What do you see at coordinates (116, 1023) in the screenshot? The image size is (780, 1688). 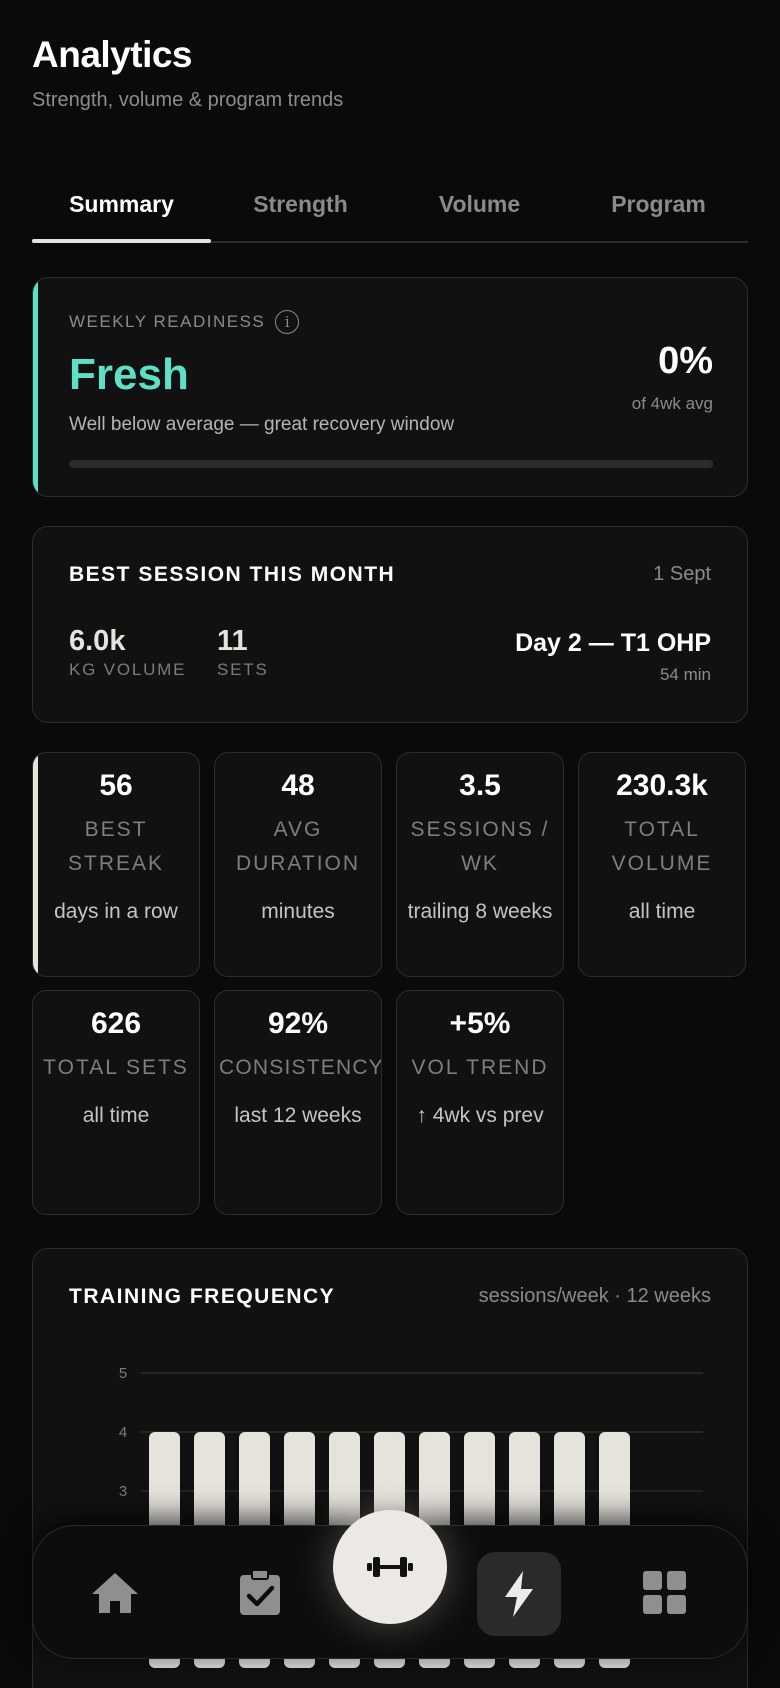 I see `stat-value: 626` at bounding box center [116, 1023].